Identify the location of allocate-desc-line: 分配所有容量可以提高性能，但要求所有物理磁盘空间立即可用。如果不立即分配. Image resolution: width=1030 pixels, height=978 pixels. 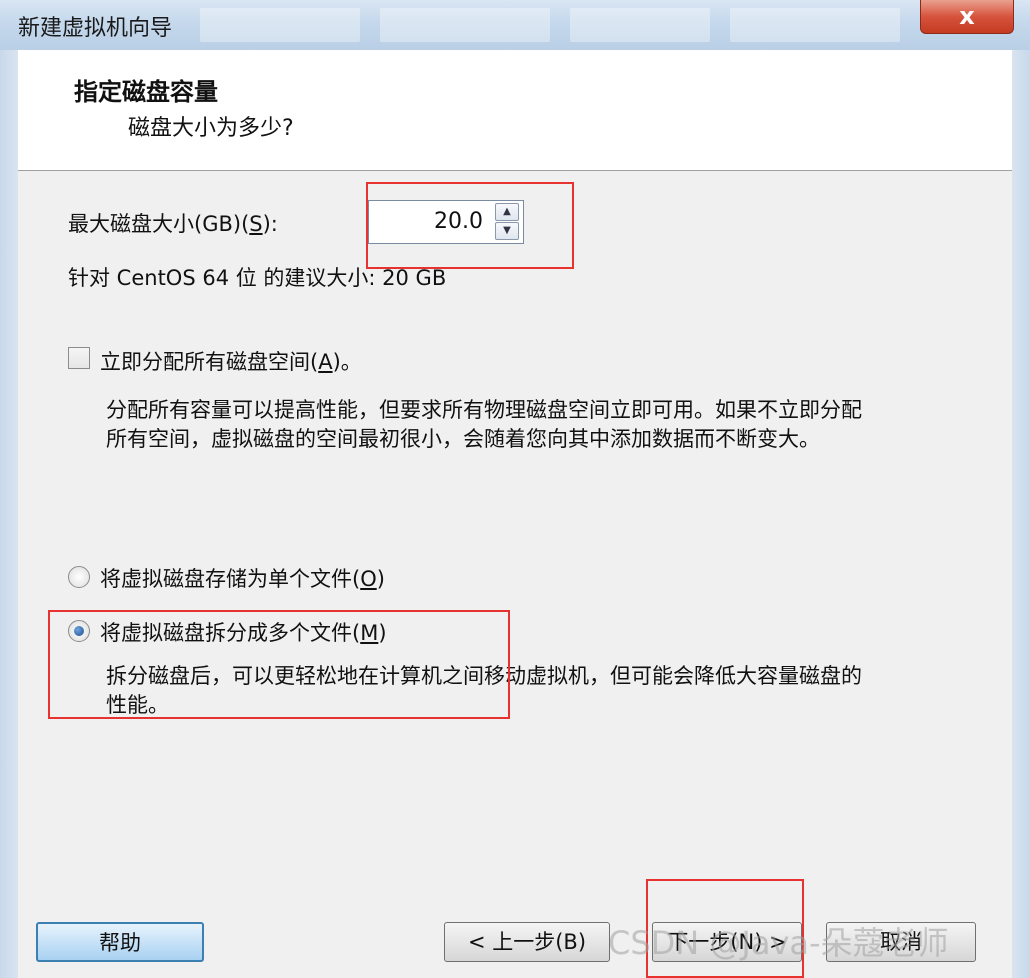
(484, 410).